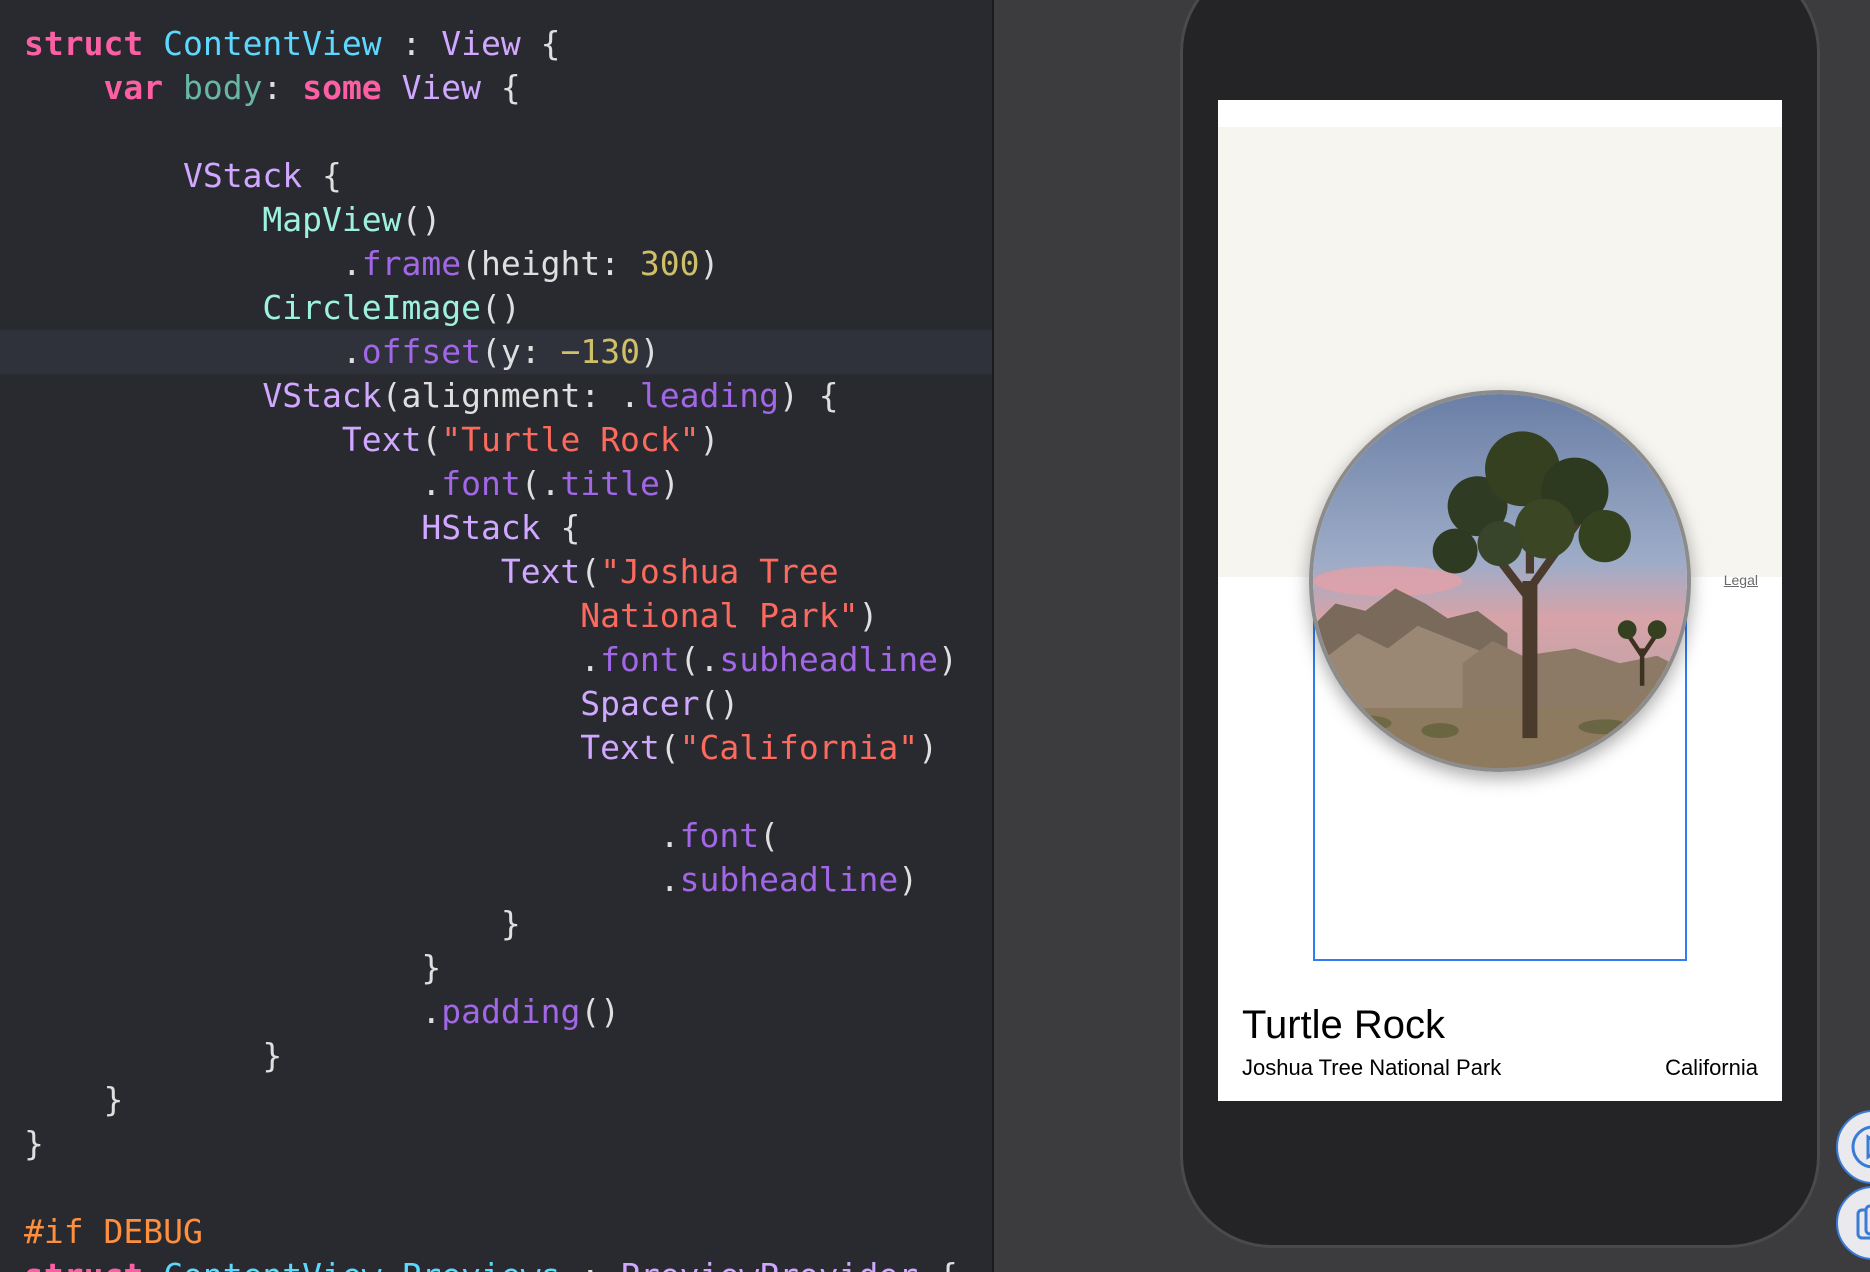 The height and width of the screenshot is (1272, 1870). Describe the element at coordinates (1711, 1067) in the screenshot. I see `state-name: California` at that location.